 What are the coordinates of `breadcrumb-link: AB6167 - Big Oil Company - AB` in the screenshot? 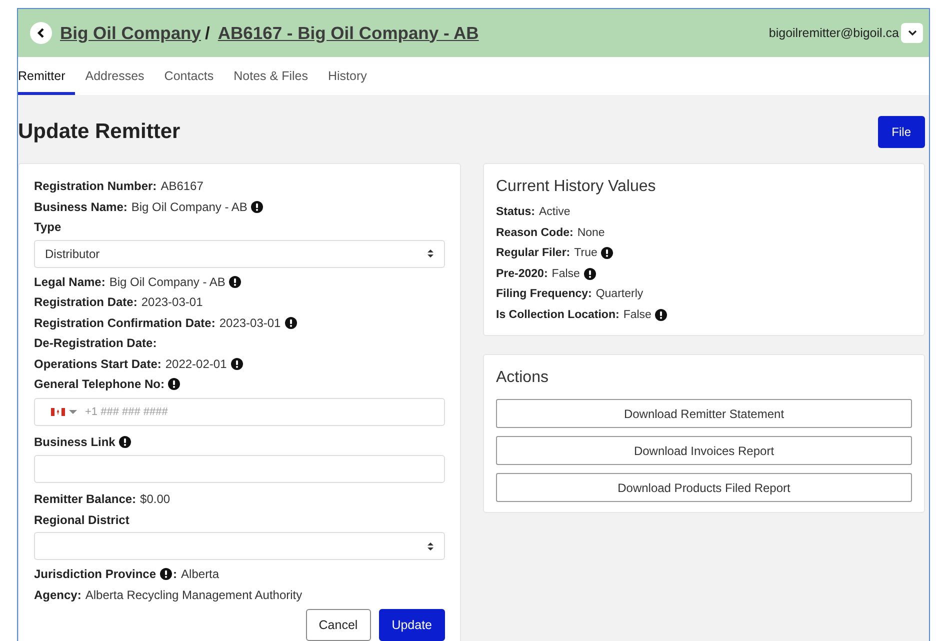 It's located at (348, 33).